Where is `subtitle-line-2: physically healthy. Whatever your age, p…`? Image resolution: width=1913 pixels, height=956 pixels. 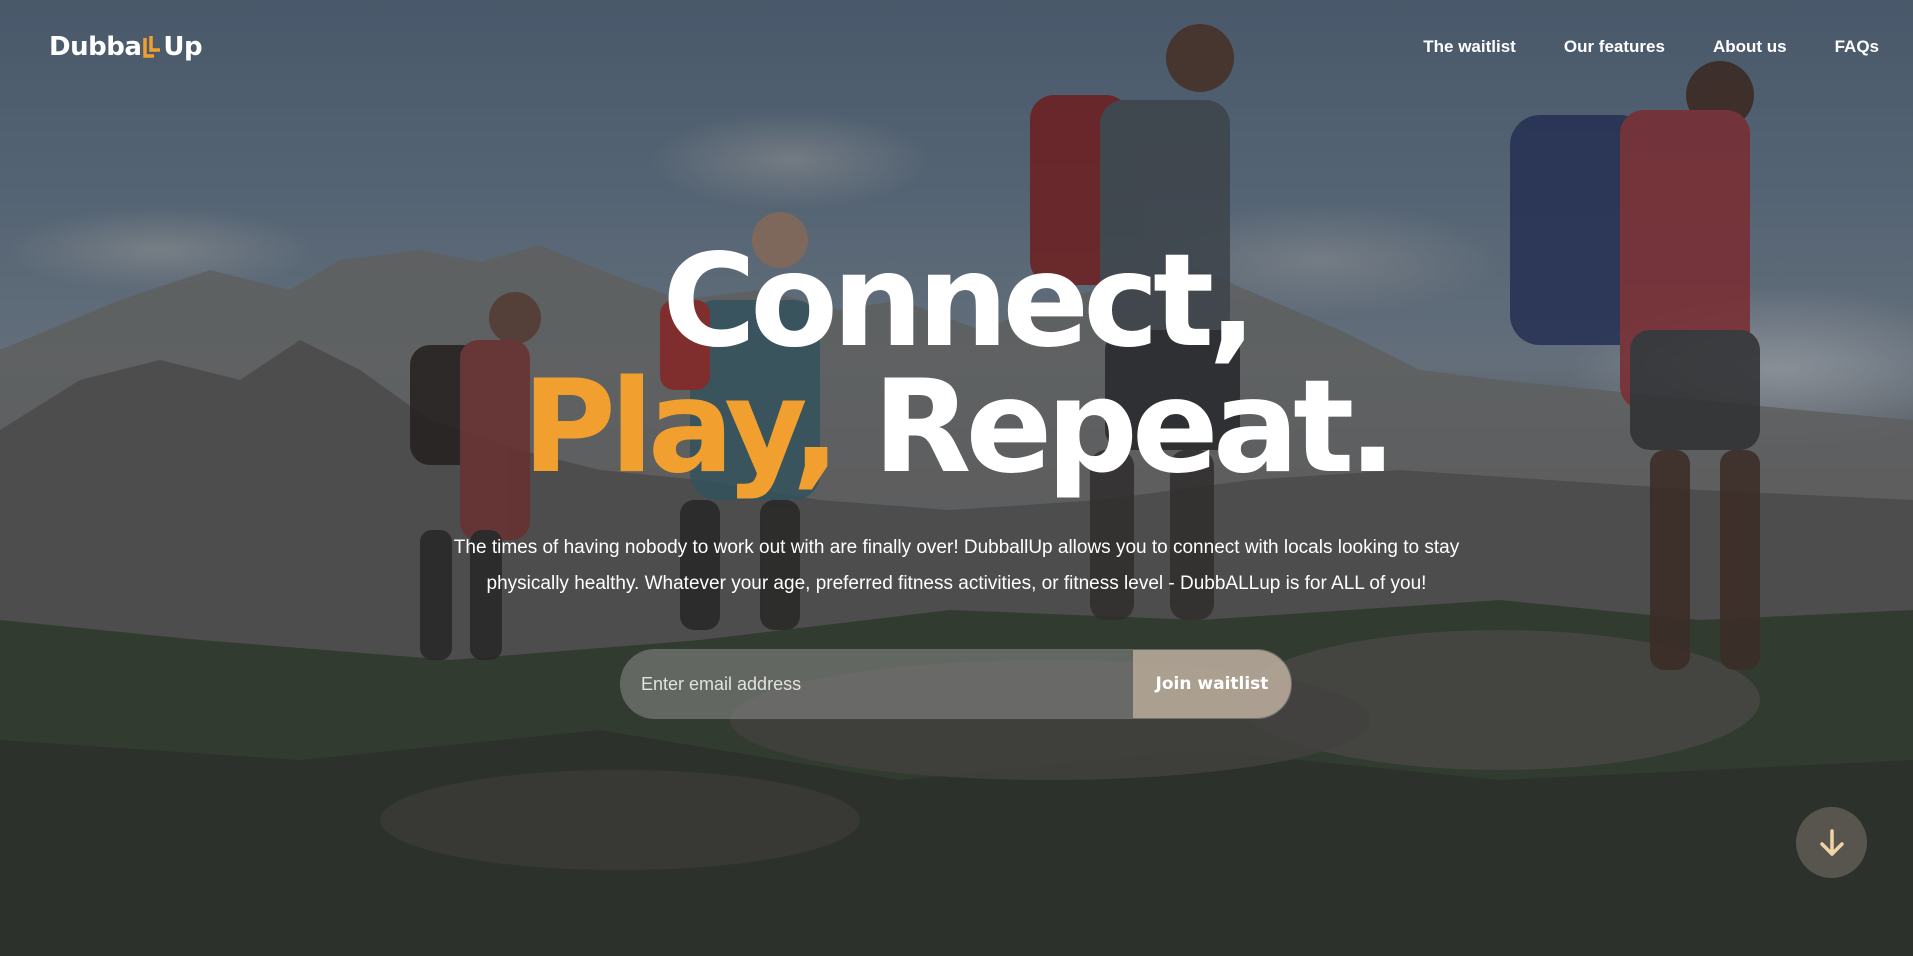 subtitle-line-2: physically healthy. Whatever your age, p… is located at coordinates (956, 583).